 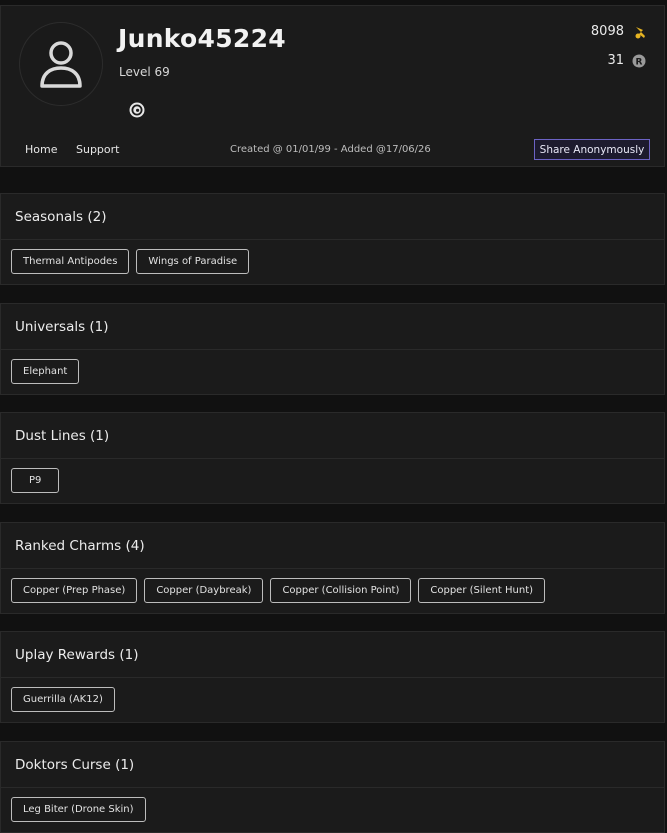 I want to click on svg-text: R, so click(x=639, y=63).